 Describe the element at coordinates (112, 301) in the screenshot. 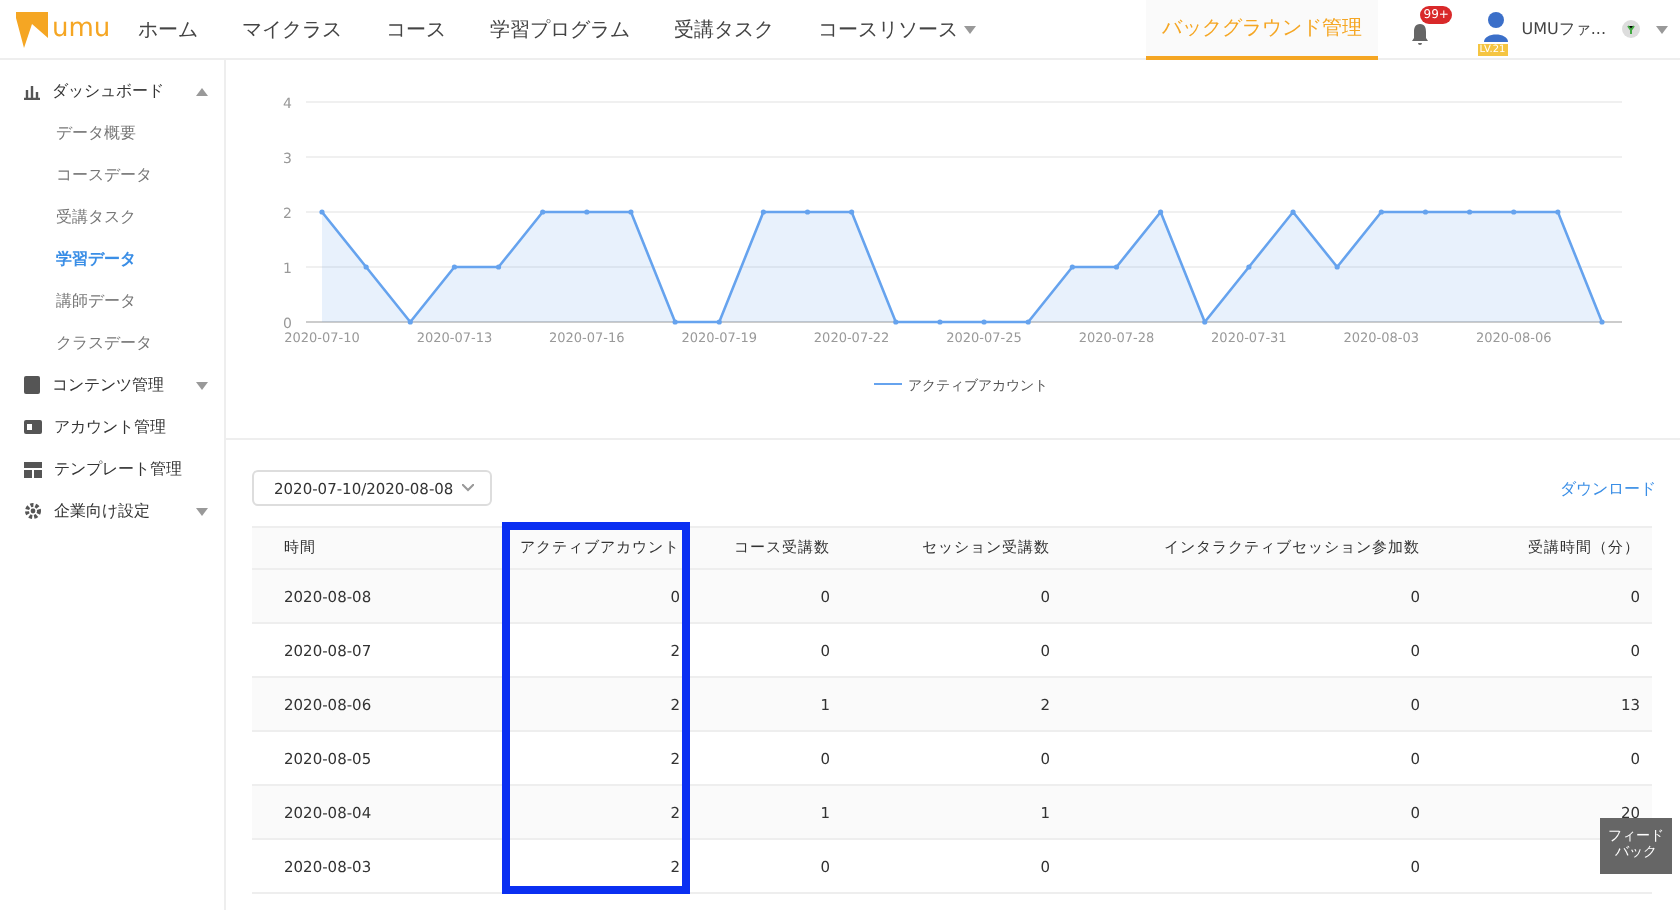

I see `sidebar-subitem: 講師データ` at that location.